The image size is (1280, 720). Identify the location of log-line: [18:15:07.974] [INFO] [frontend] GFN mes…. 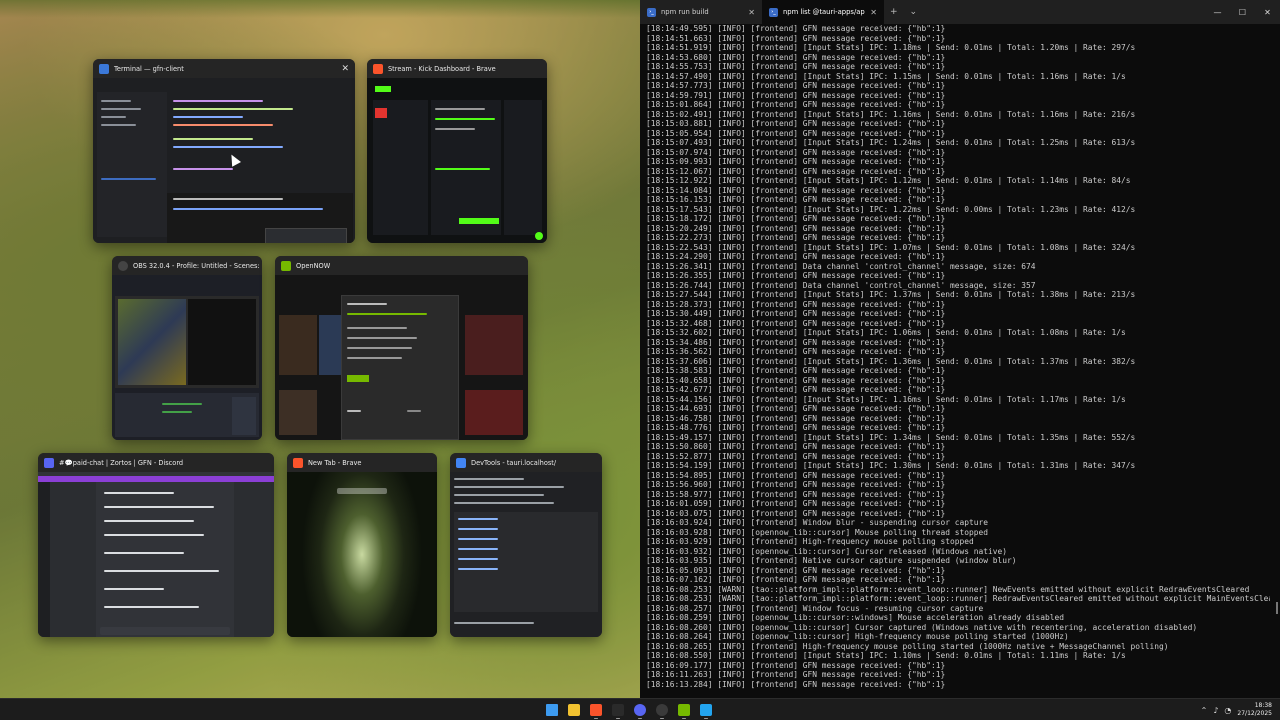
(796, 152).